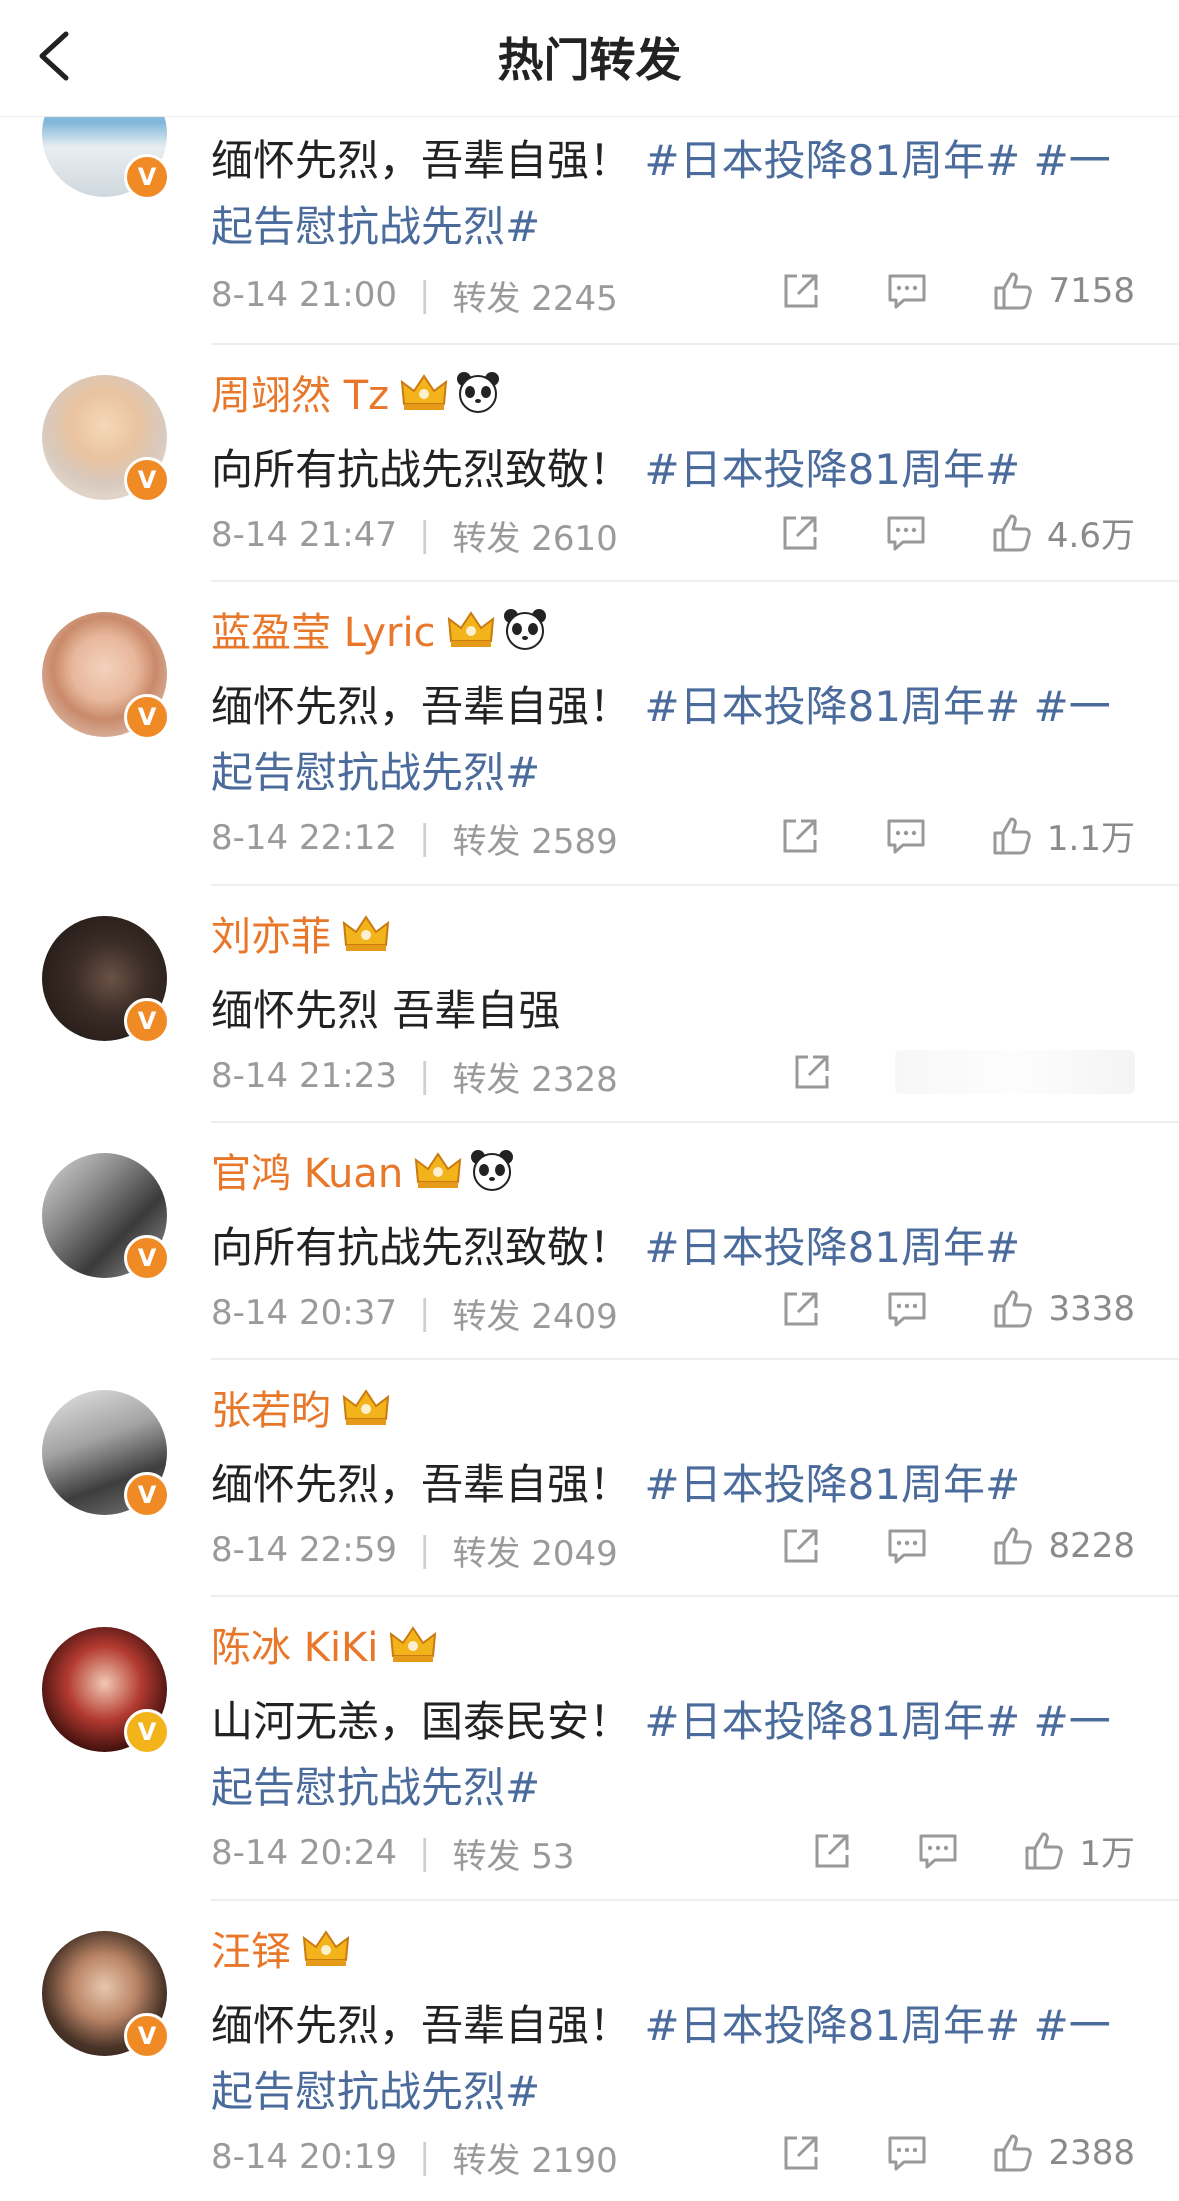 Image resolution: width=1179 pixels, height=2201 pixels. I want to click on post-actions: 1万, so click(972, 1850).